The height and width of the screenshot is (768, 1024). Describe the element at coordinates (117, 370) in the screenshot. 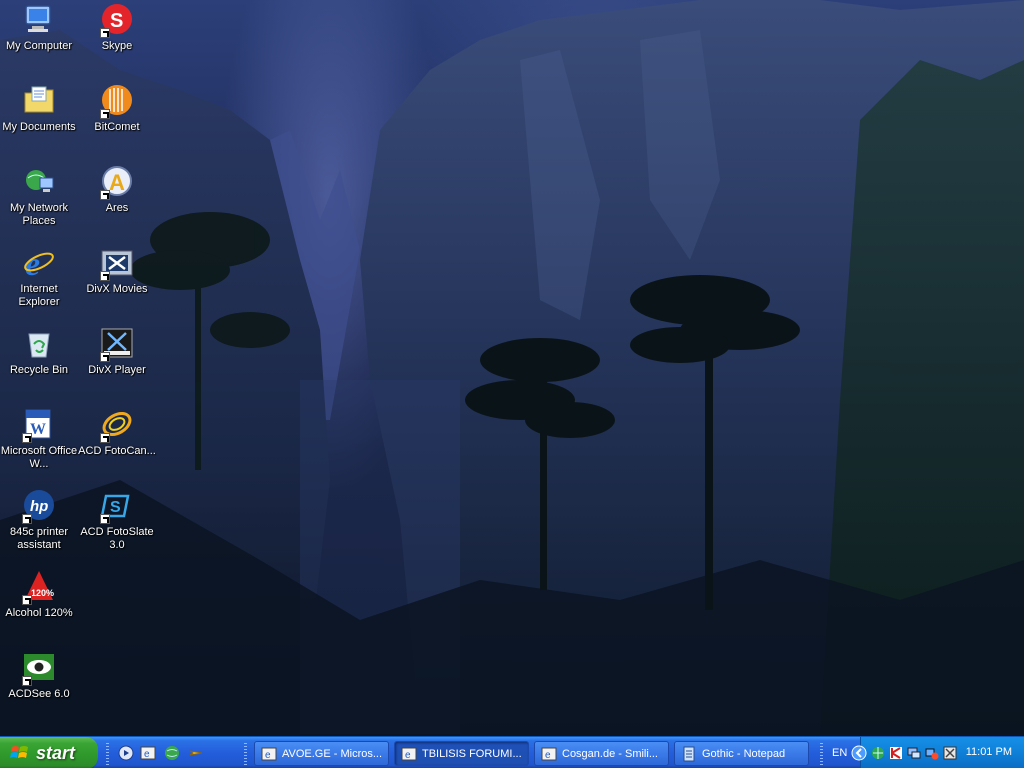

I see `desktop-icon-label: DivX Player` at that location.